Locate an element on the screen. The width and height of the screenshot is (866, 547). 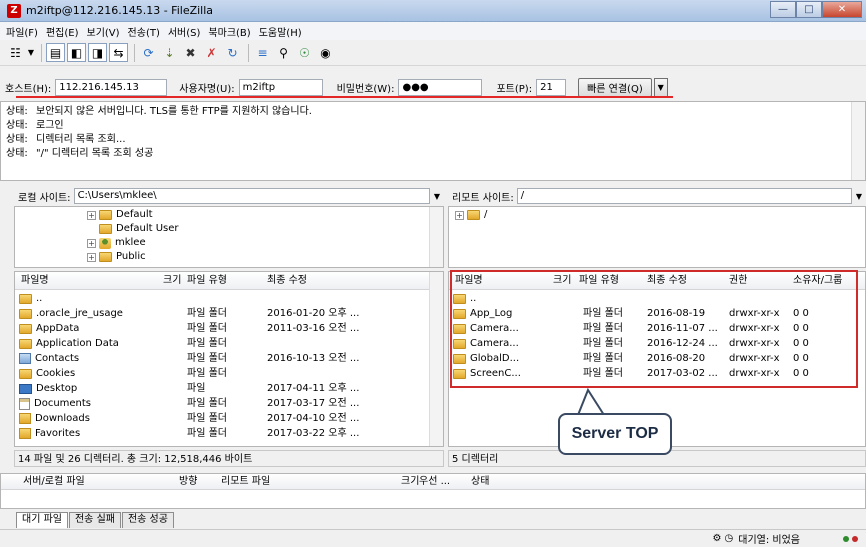
sync-browse-icon: ☉ is located at coordinates (304, 52).